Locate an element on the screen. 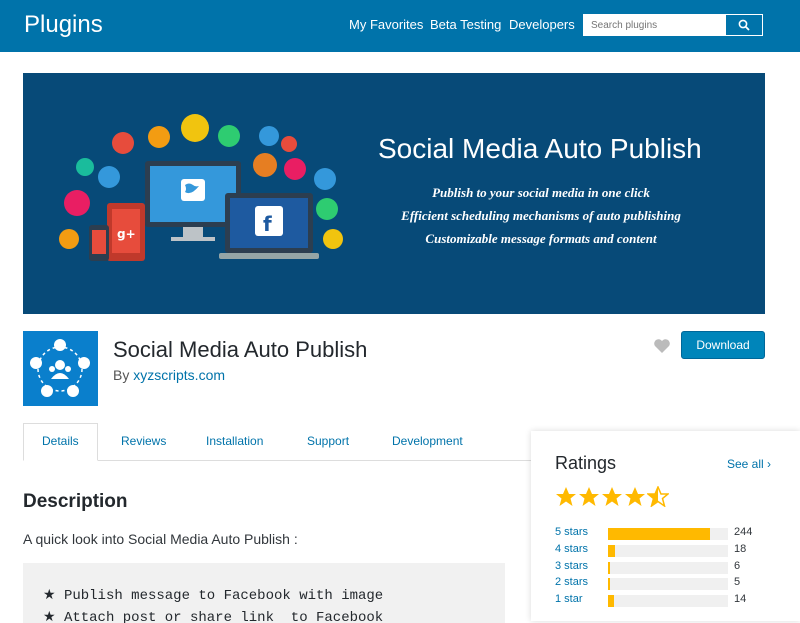 Image resolution: width=800 pixels, height=623 pixels. search-input is located at coordinates (654, 25).